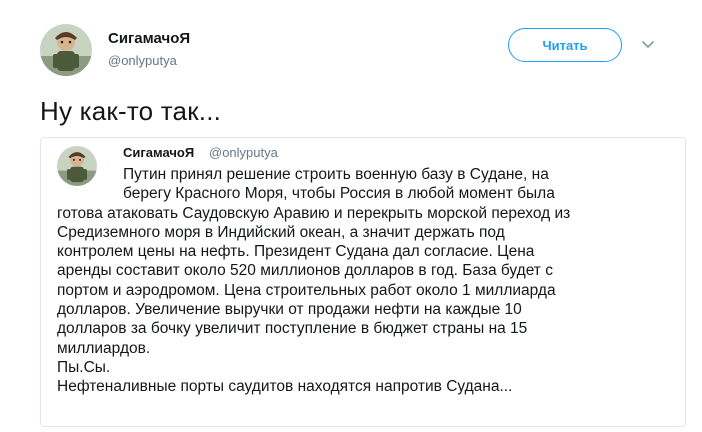 This screenshot has width=702, height=432. What do you see at coordinates (243, 152) in the screenshot?
I see `quoted-author-handle: @onlyputya` at bounding box center [243, 152].